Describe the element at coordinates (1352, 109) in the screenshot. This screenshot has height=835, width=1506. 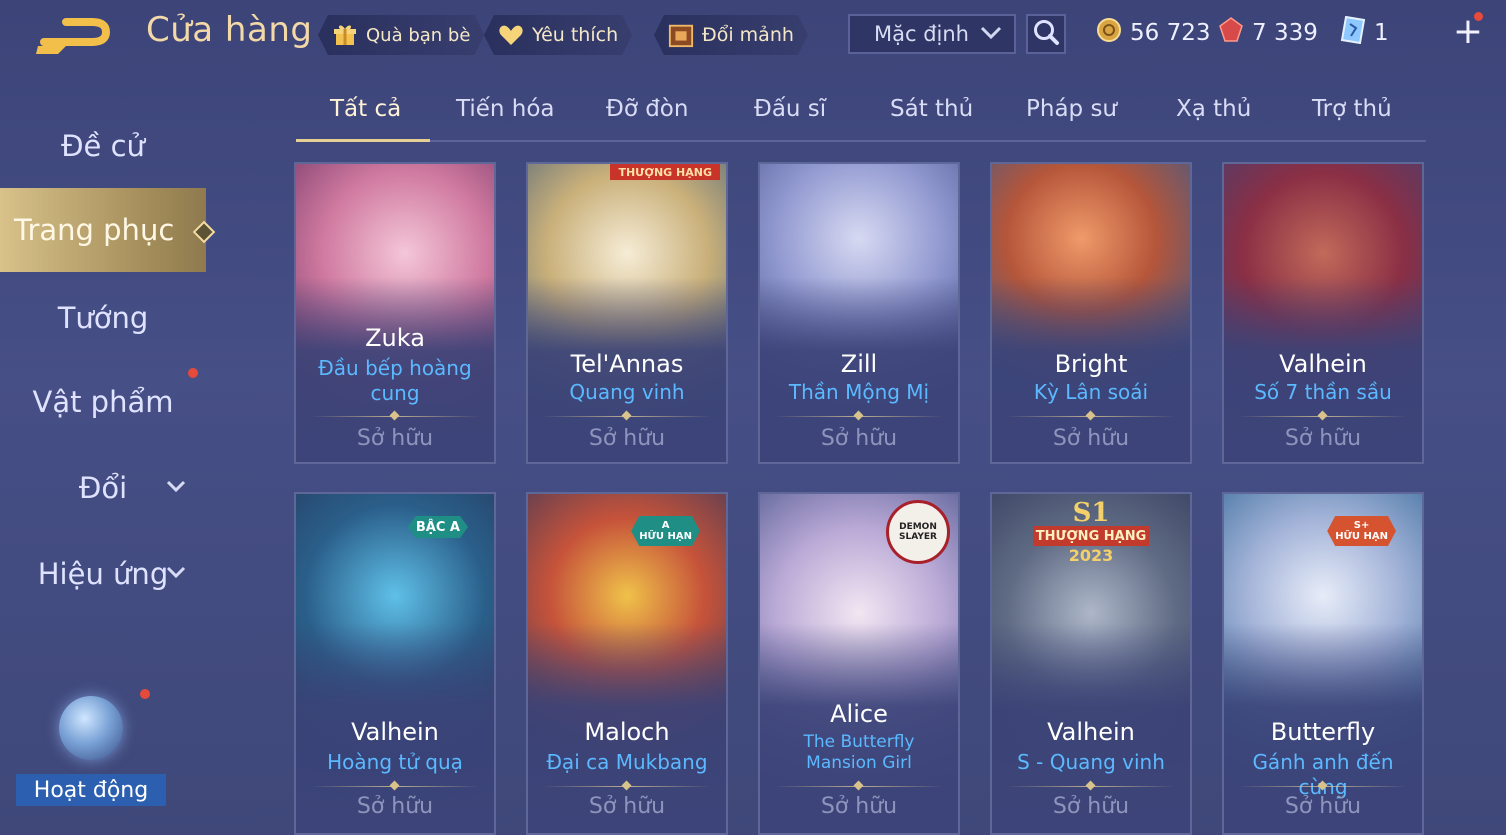
I see `tab-support: Trợ thủ` at that location.